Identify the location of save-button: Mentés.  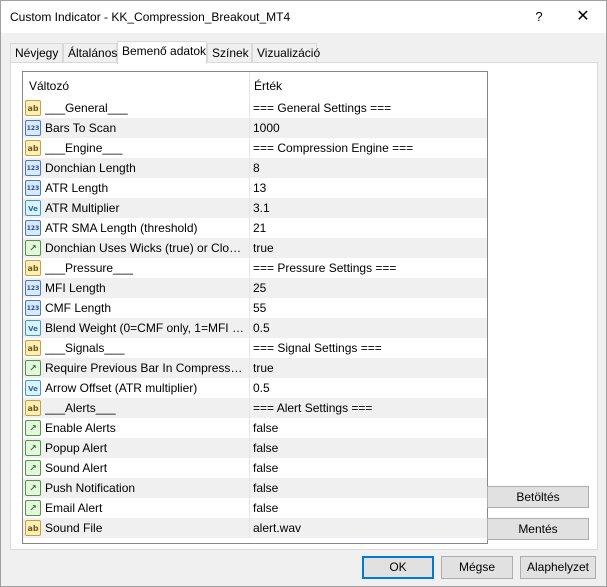
(538, 529).